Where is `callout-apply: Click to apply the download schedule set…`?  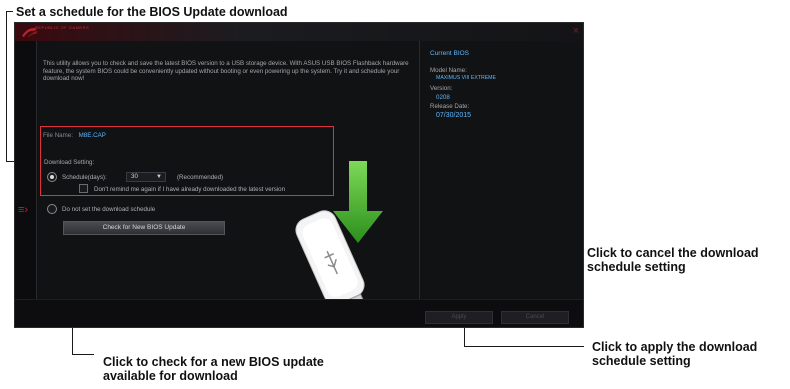
callout-apply: Click to apply the download schedule set… is located at coordinates (674, 354).